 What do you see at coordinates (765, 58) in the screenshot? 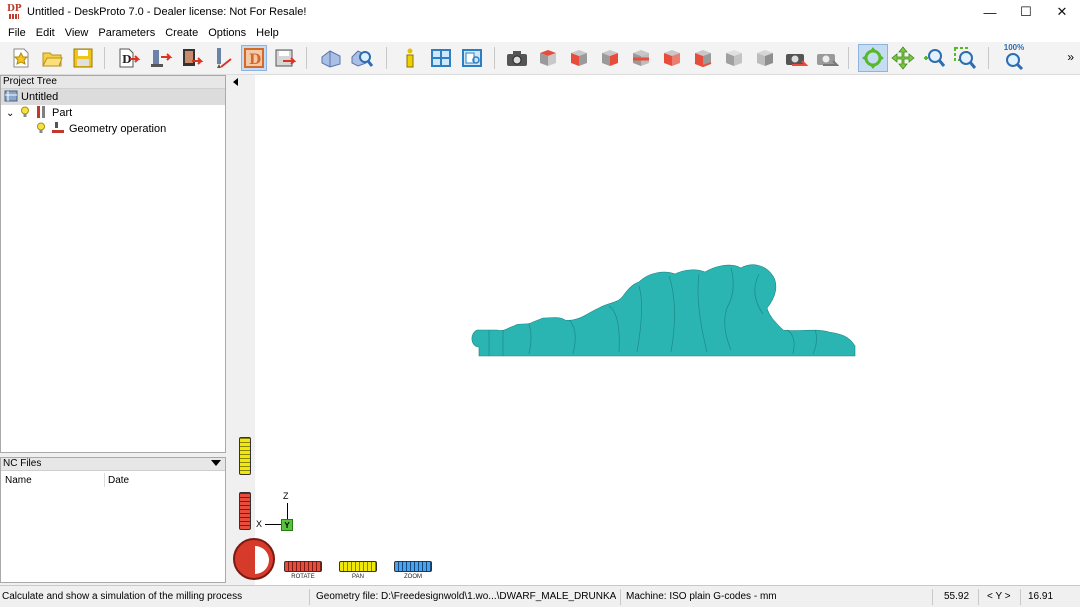
I see `view-iso2-icon` at bounding box center [765, 58].